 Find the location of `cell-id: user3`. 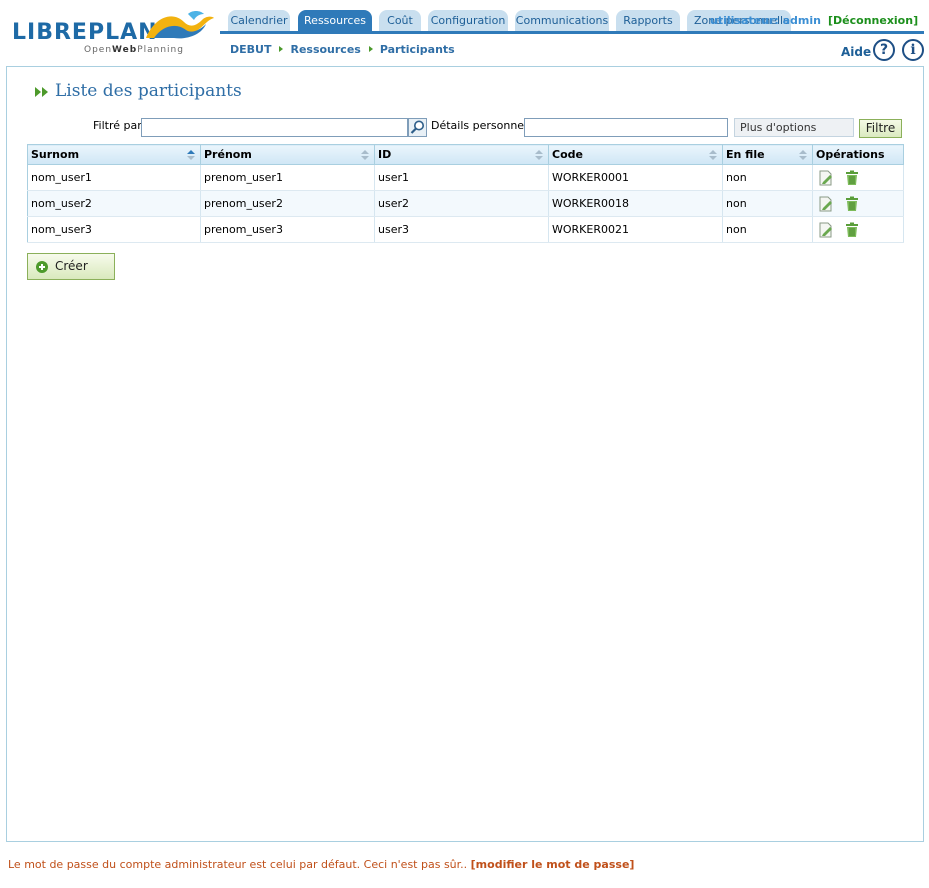

cell-id: user3 is located at coordinates (461, 229).